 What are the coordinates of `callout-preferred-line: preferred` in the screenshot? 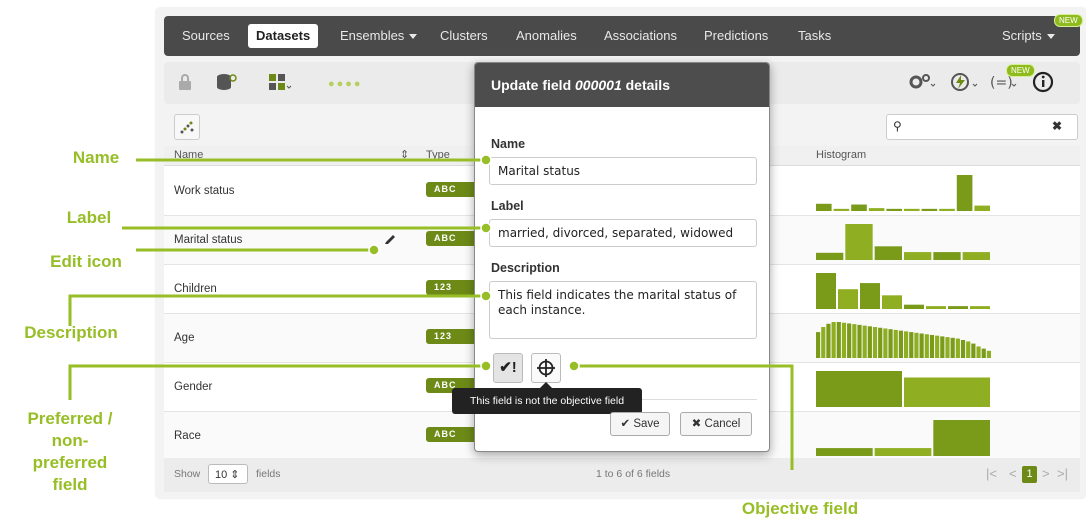 It's located at (70, 462).